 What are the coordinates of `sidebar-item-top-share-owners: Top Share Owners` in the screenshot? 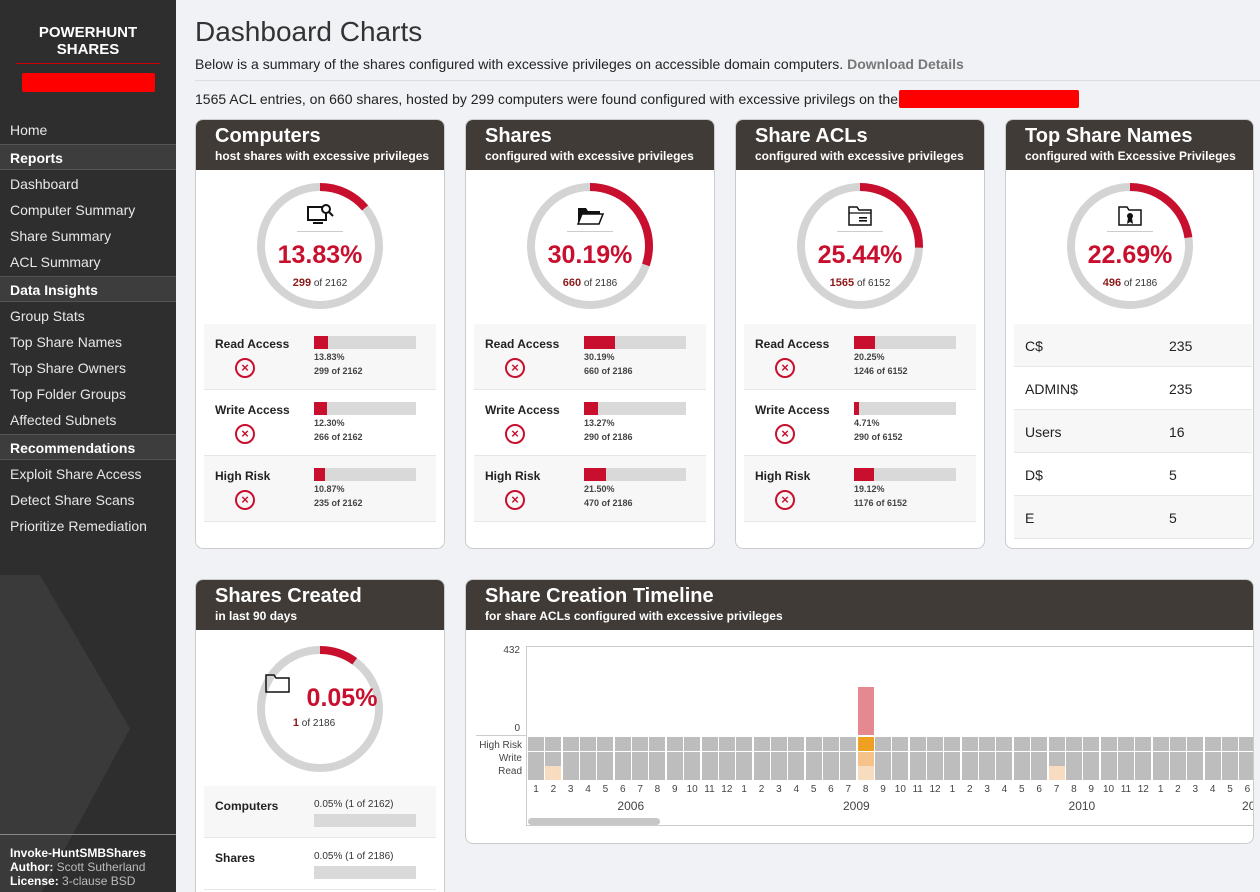 It's located at (88, 368).